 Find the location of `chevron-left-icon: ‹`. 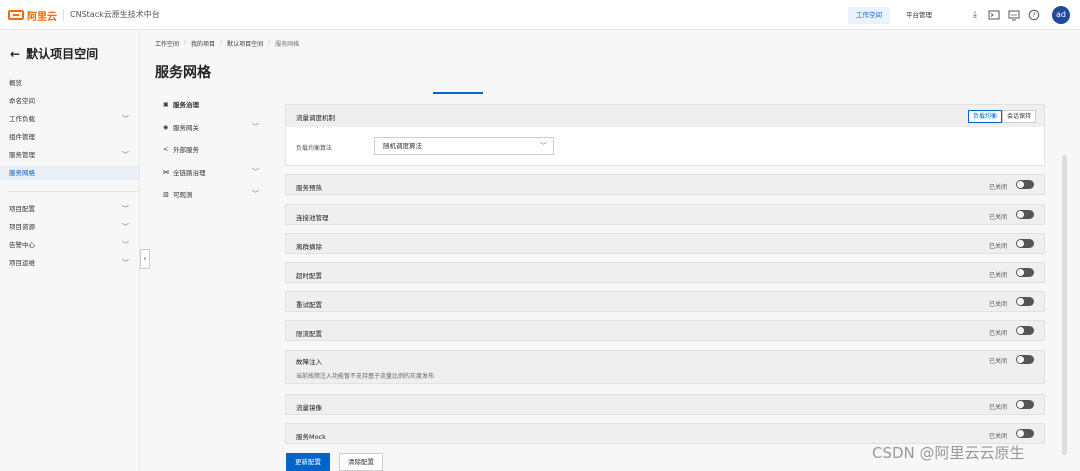

chevron-left-icon: ‹ is located at coordinates (145, 258).